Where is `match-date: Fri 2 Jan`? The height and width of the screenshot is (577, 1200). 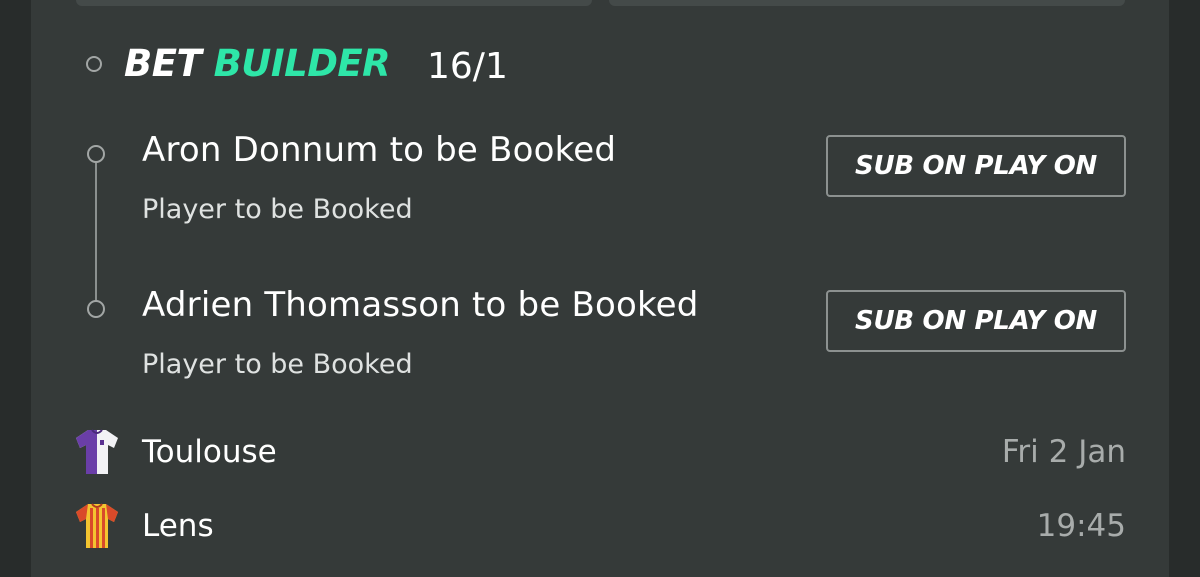 match-date: Fri 2 Jan is located at coordinates (1063, 452).